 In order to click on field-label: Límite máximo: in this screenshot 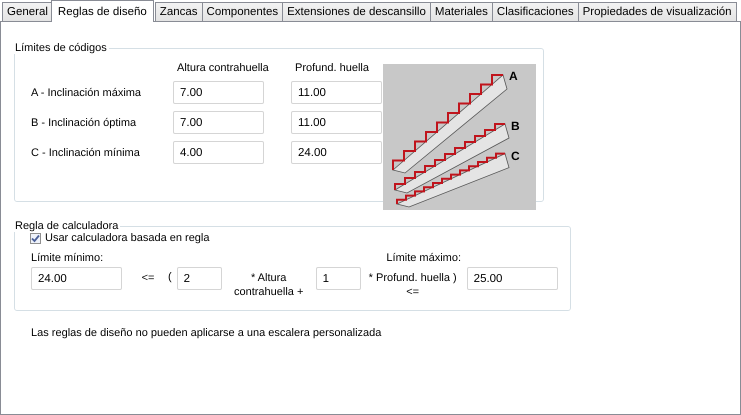, I will do `click(423, 258)`.